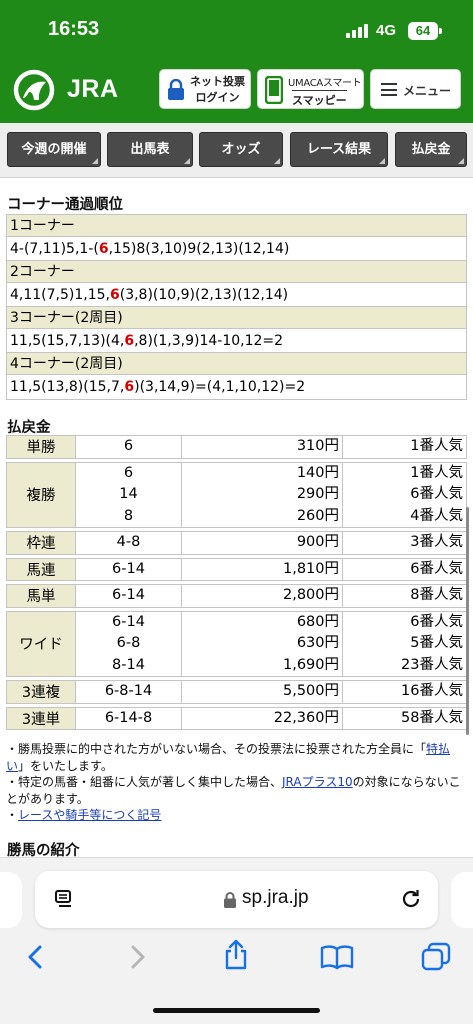 The width and height of the screenshot is (473, 1024). Describe the element at coordinates (11, 900) in the screenshot. I see `prev-tab-peek` at that location.